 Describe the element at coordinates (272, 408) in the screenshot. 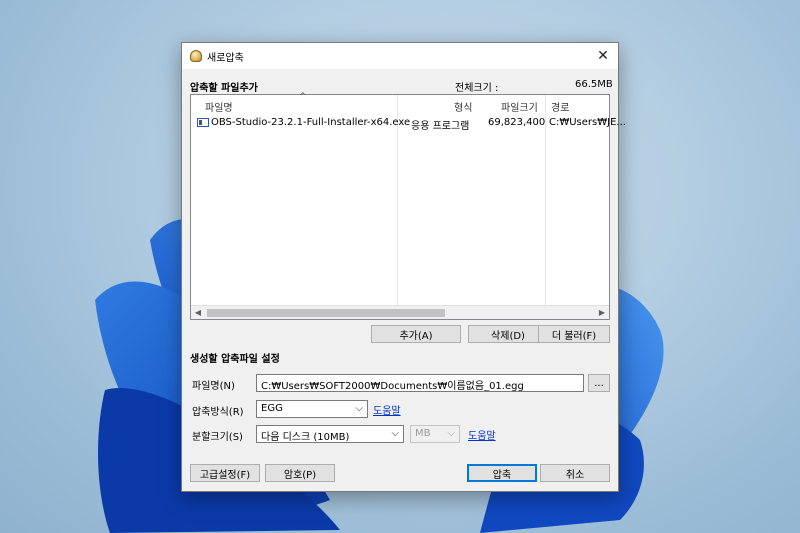

I see `compression-method-value: EGG` at that location.